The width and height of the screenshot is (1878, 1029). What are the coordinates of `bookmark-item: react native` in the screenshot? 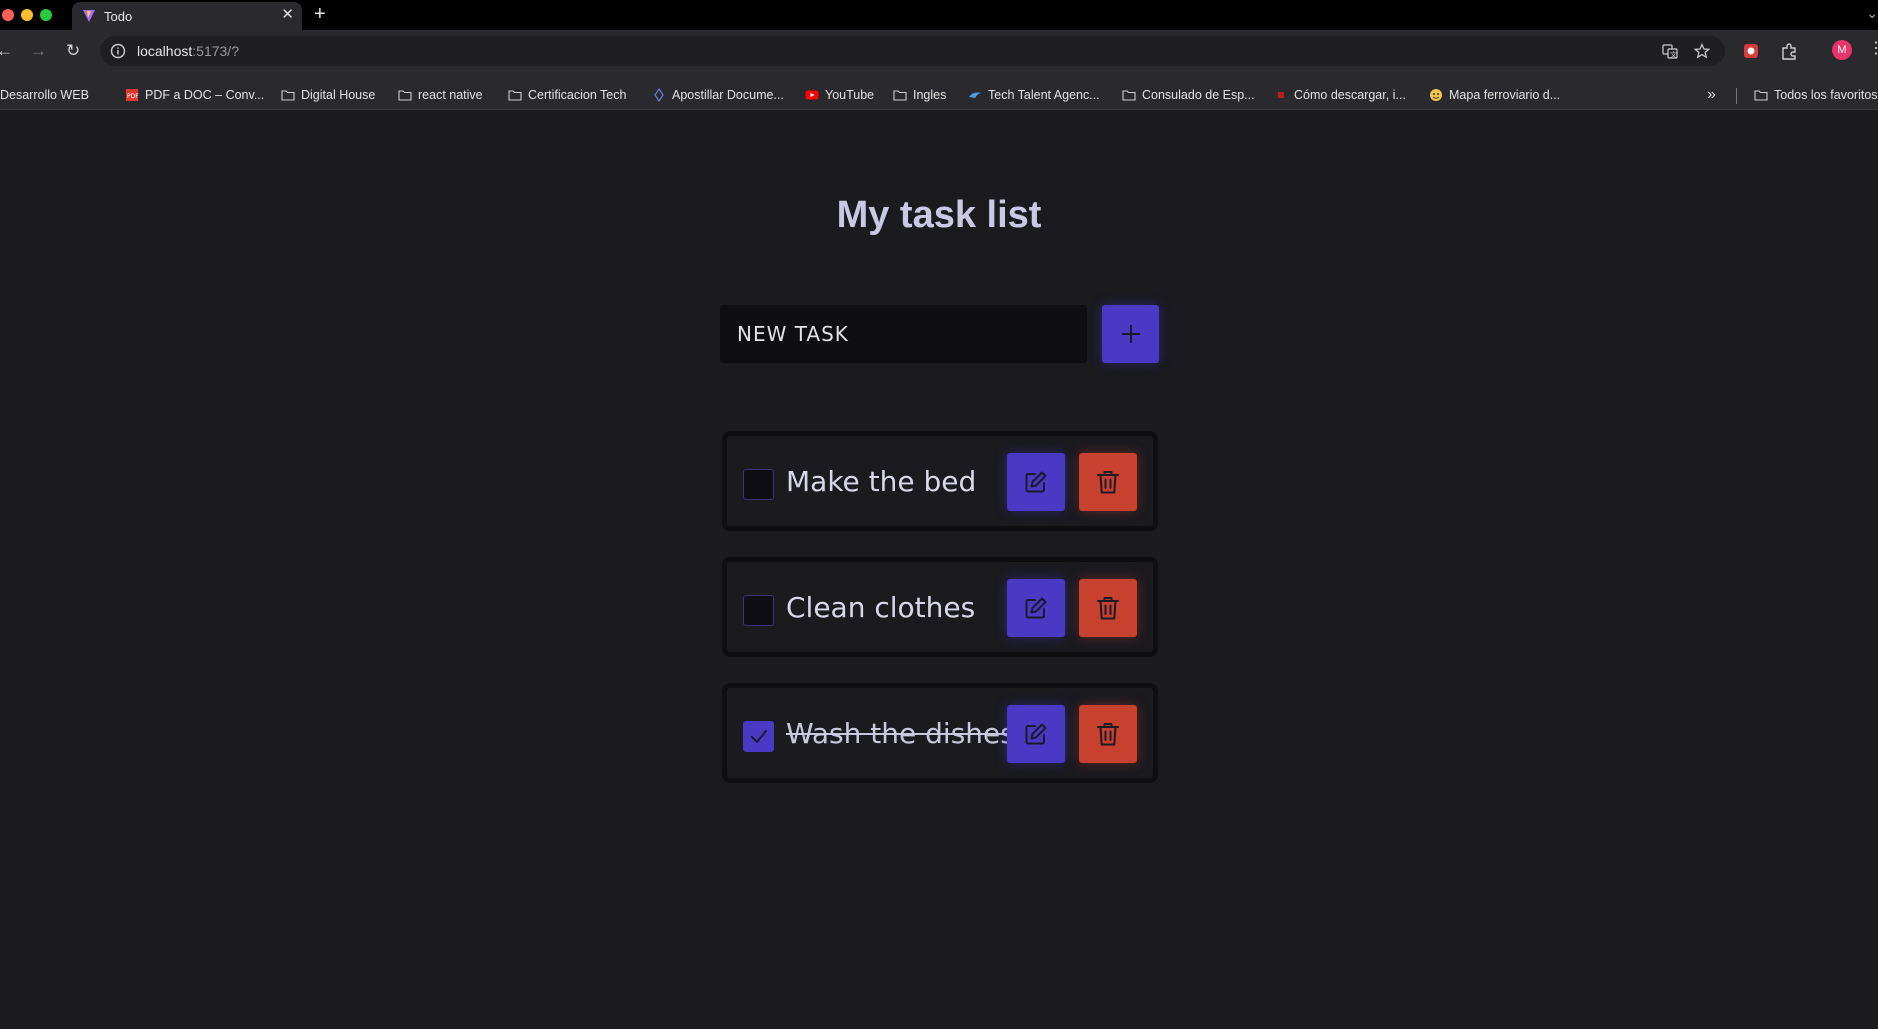 It's located at (440, 95).